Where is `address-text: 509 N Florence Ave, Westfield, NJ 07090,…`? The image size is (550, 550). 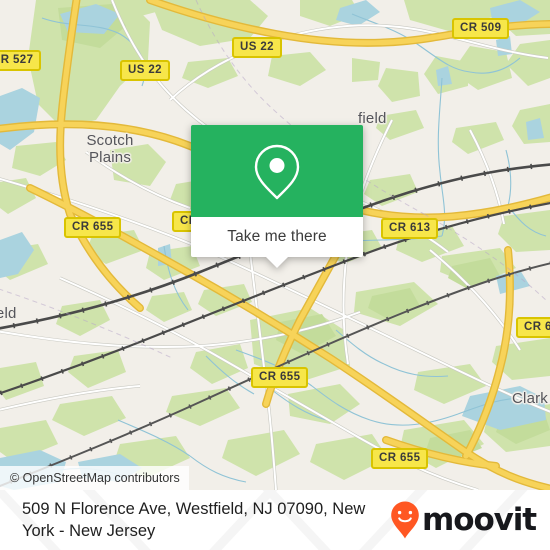
address-text: 509 N Florence Ave, Westfield, NJ 07090,… is located at coordinates (194, 520).